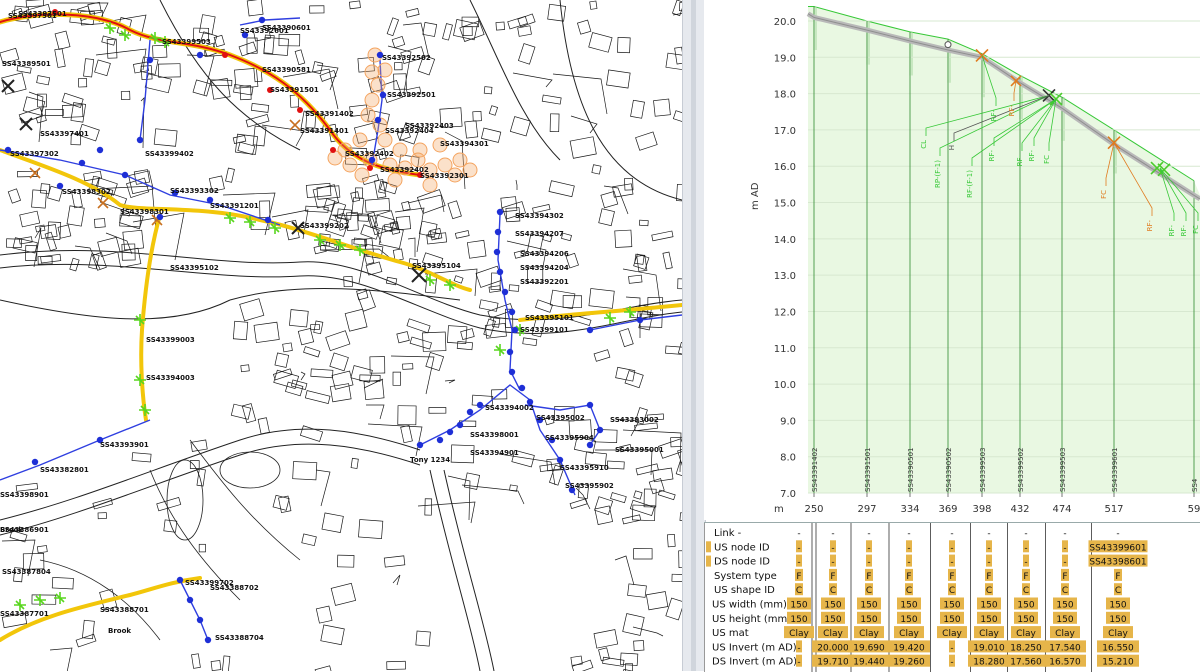 This screenshot has height=672, width=1200. Describe the element at coordinates (938, 174) in the screenshot. I see `marker-label: RP-(F-1)` at that location.